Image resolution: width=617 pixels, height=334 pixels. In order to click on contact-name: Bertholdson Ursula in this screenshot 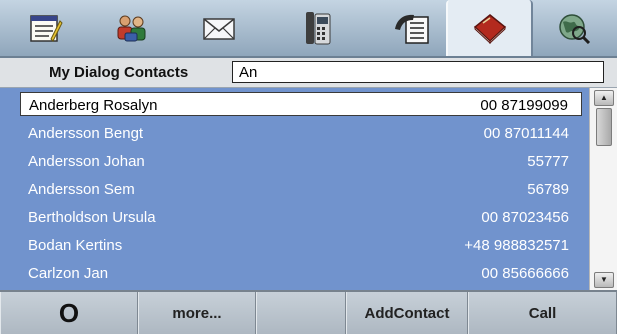, I will do `click(92, 217)`.